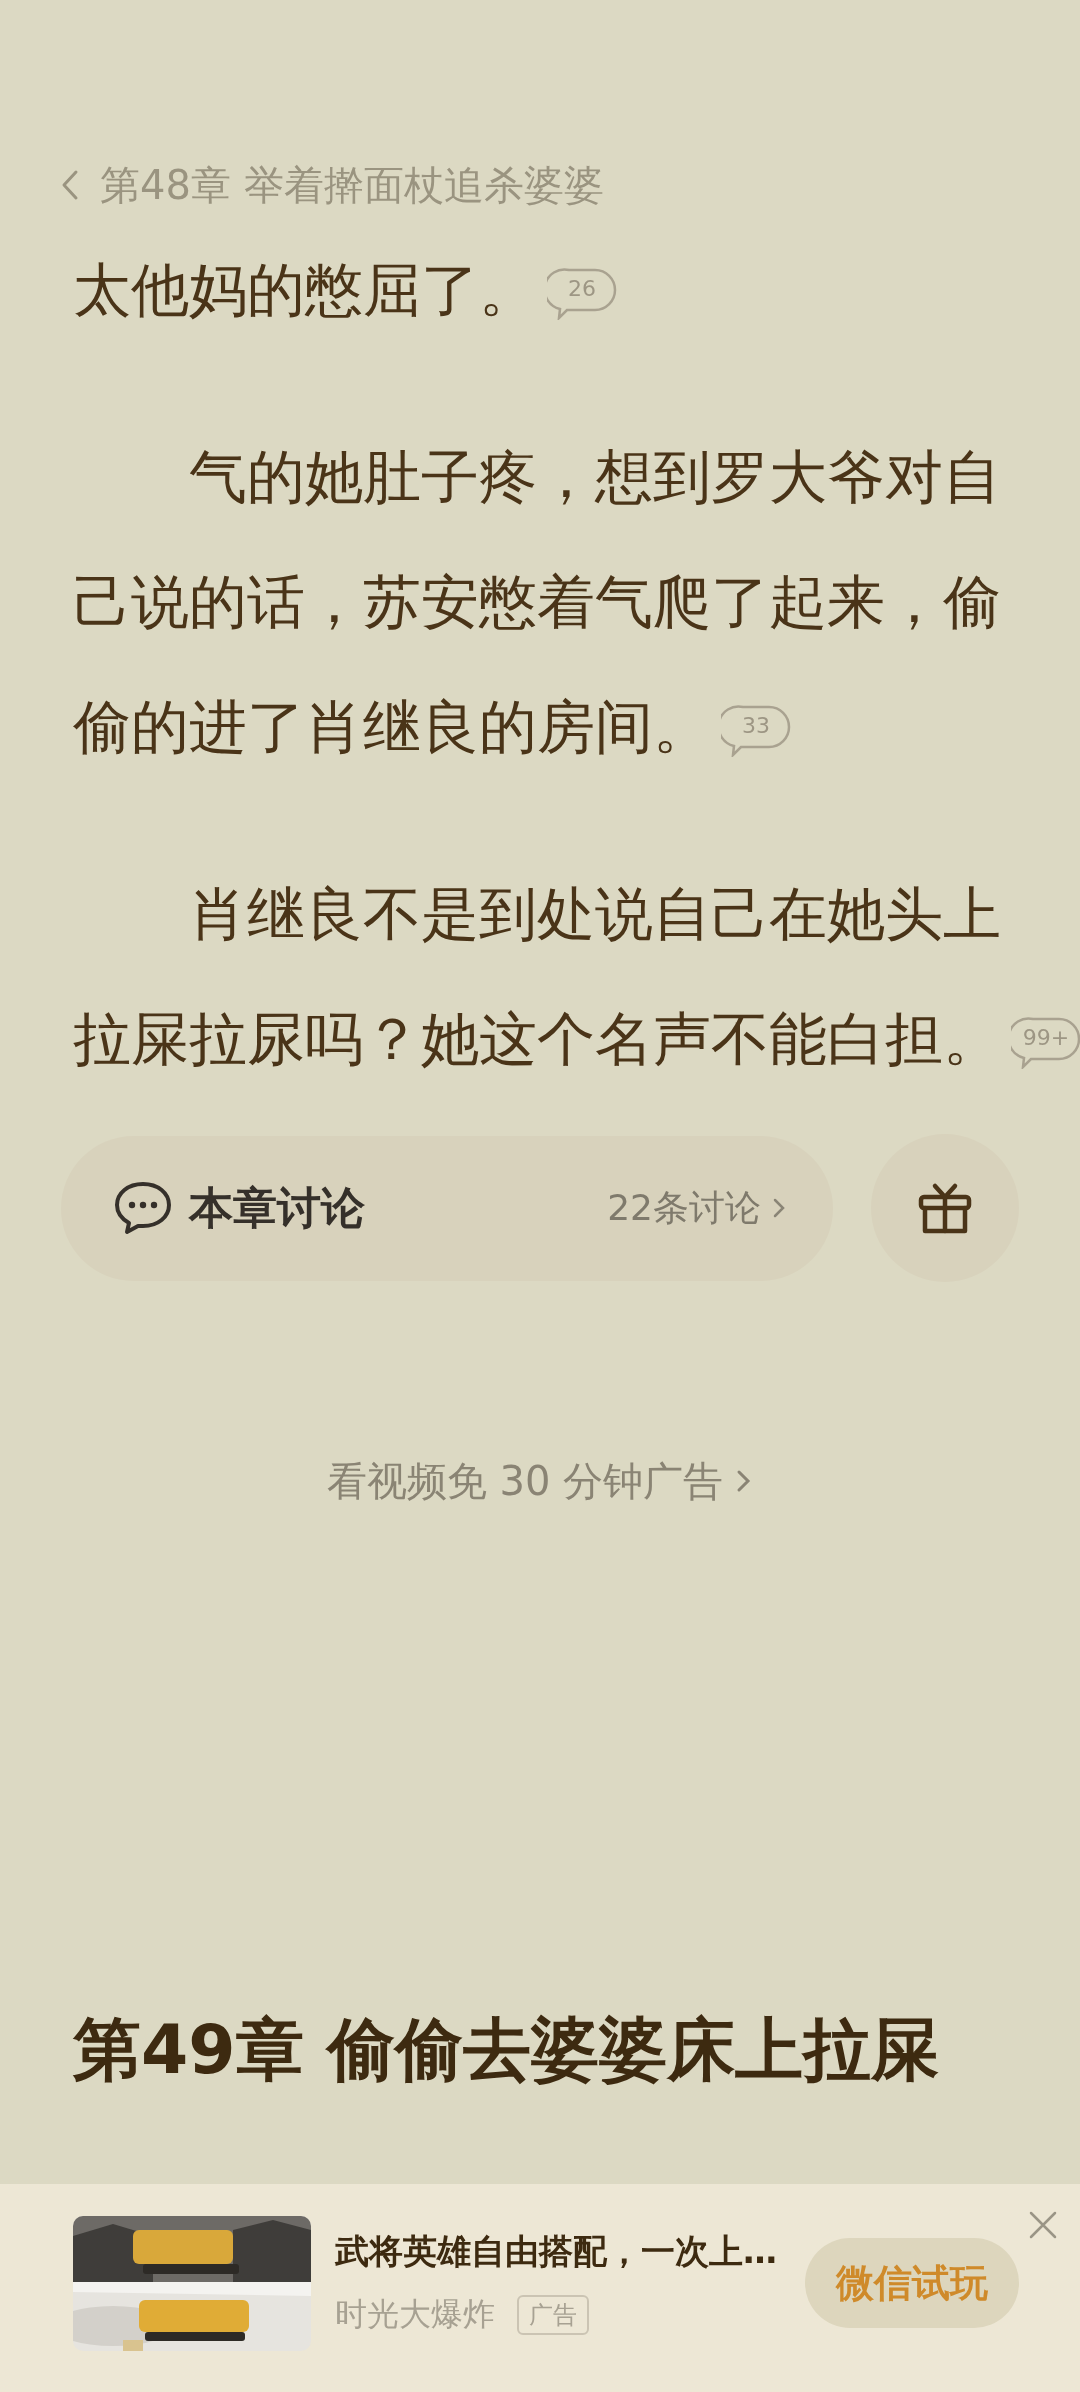 The image size is (1080, 2392). What do you see at coordinates (912, 2283) in the screenshot?
I see `try-game-button: 微信试玩` at bounding box center [912, 2283].